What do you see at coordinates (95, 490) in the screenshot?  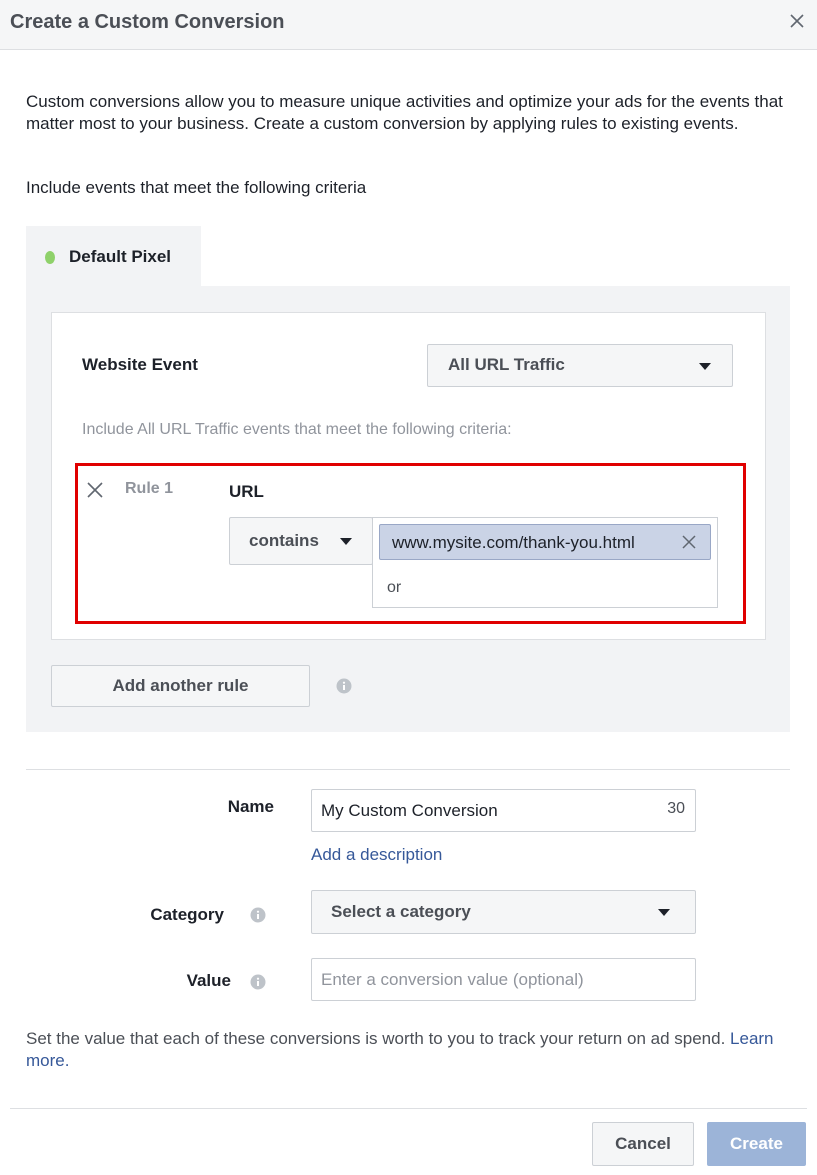 I see `remove-rule-icon` at bounding box center [95, 490].